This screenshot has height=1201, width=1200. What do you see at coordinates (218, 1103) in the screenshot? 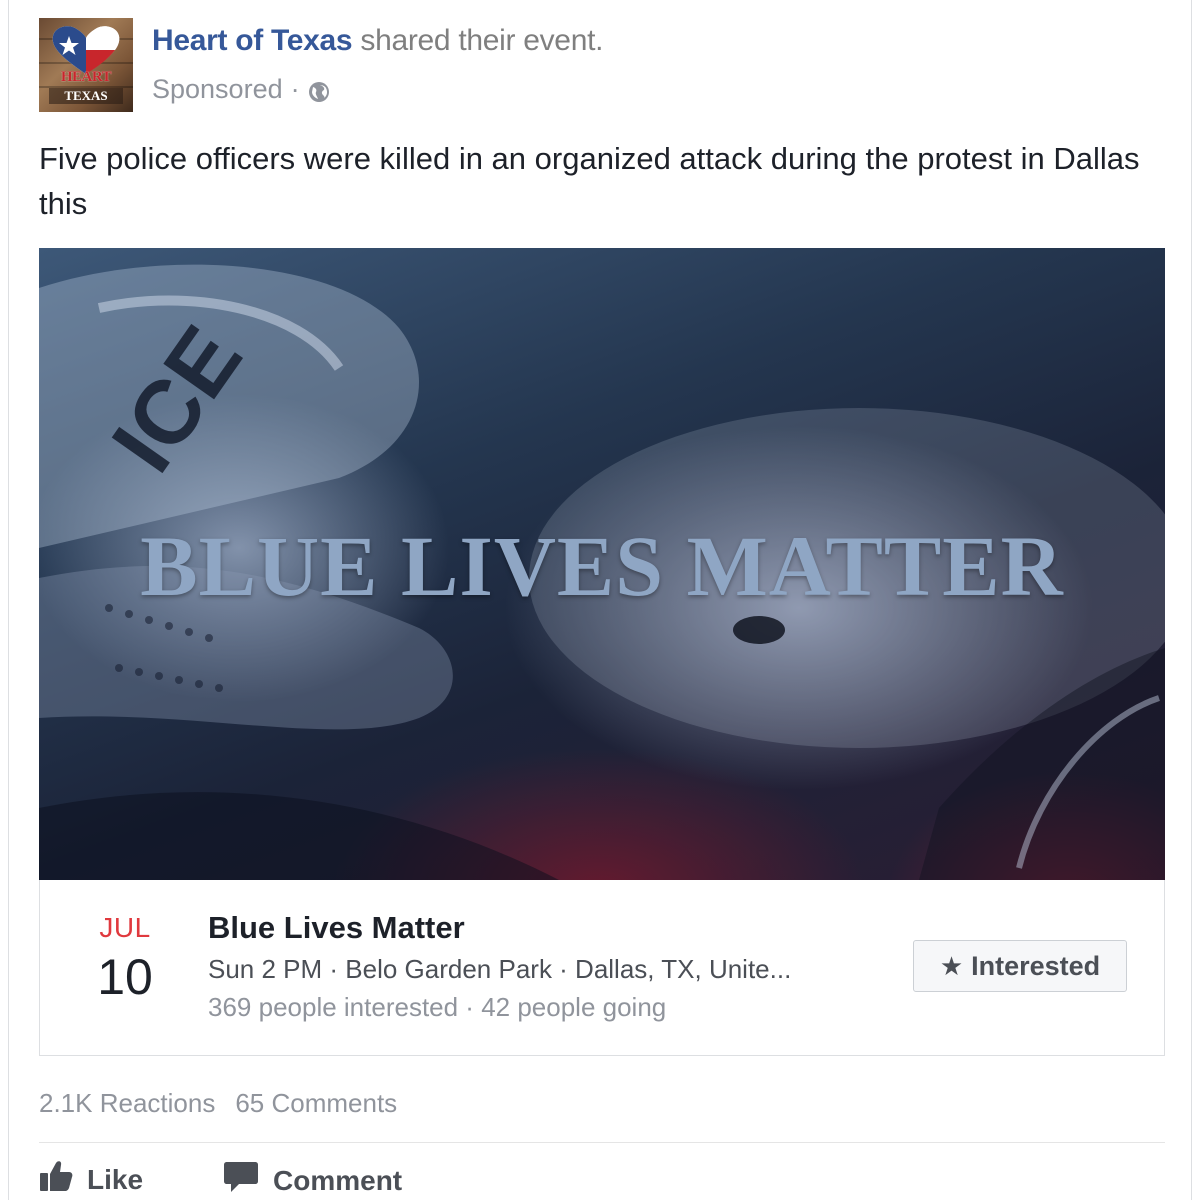
I see `engagement-summary: 2.1K Reactions 65 Comments` at bounding box center [218, 1103].